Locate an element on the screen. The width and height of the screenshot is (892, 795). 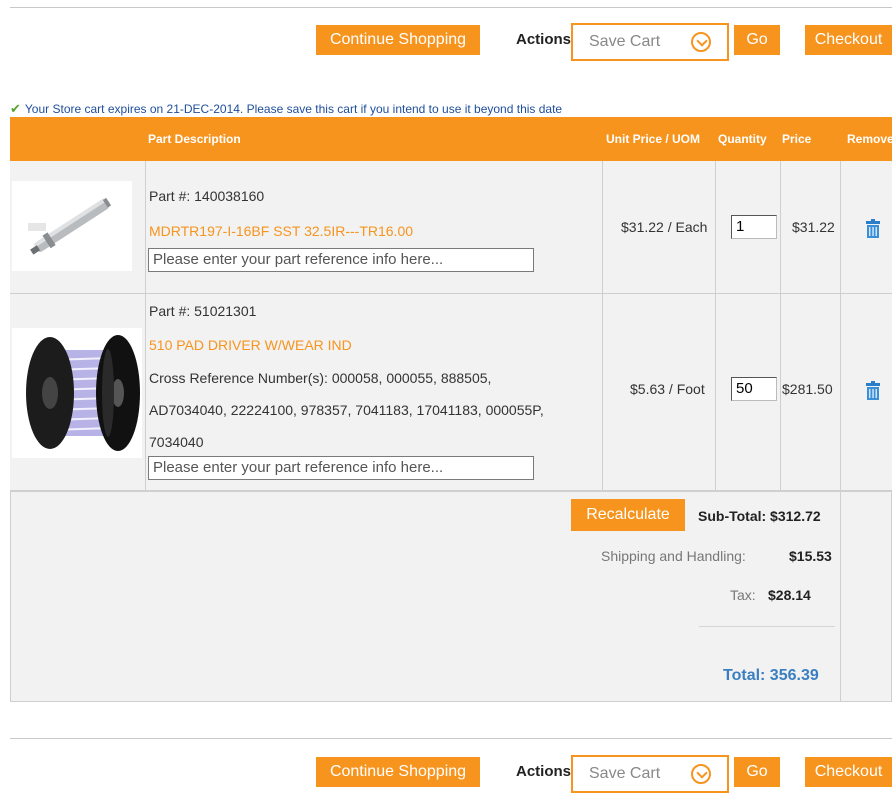
recalculate-button: Recalculate is located at coordinates (628, 515).